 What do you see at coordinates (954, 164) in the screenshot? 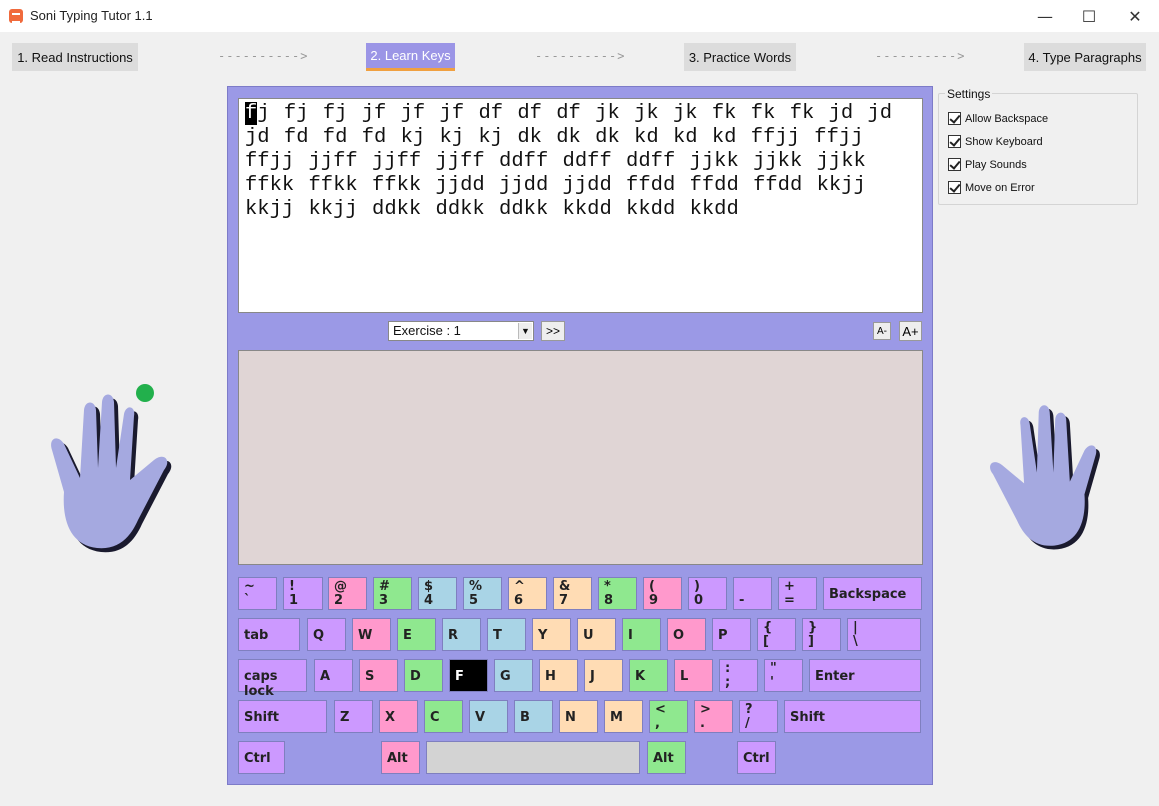
I see `play-sounds-checkbox` at bounding box center [954, 164].